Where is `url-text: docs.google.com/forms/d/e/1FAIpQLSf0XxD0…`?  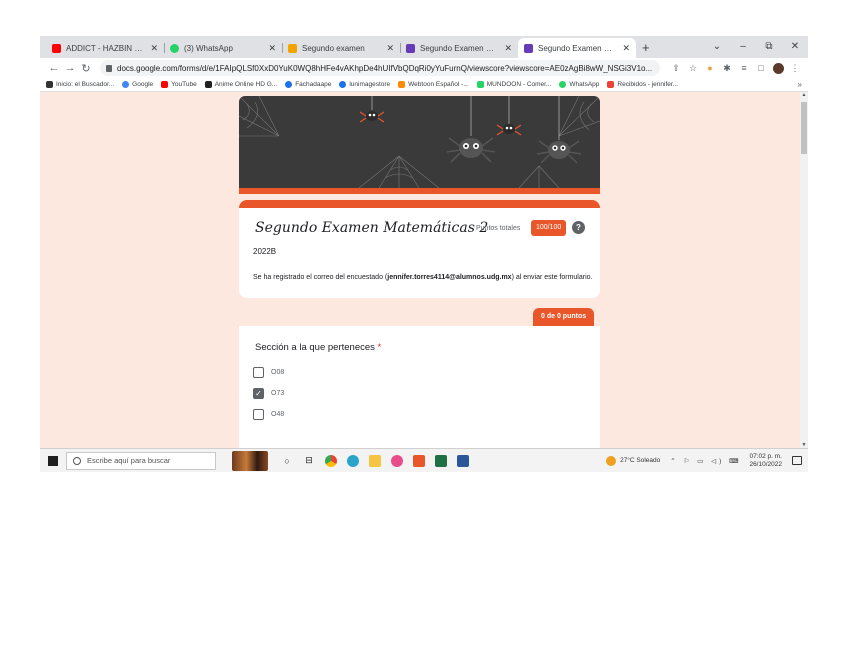
url-text: docs.google.com/forms/d/e/1FAIpQLSf0XxD0… is located at coordinates (385, 68).